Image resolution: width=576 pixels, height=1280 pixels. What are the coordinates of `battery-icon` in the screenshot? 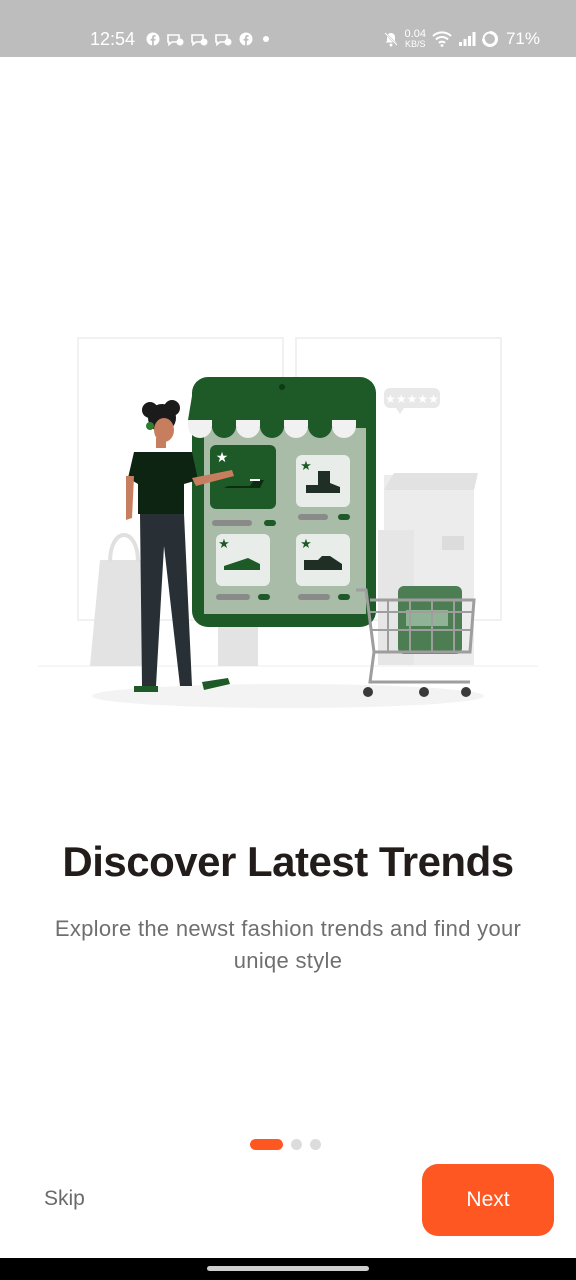 It's located at (489, 39).